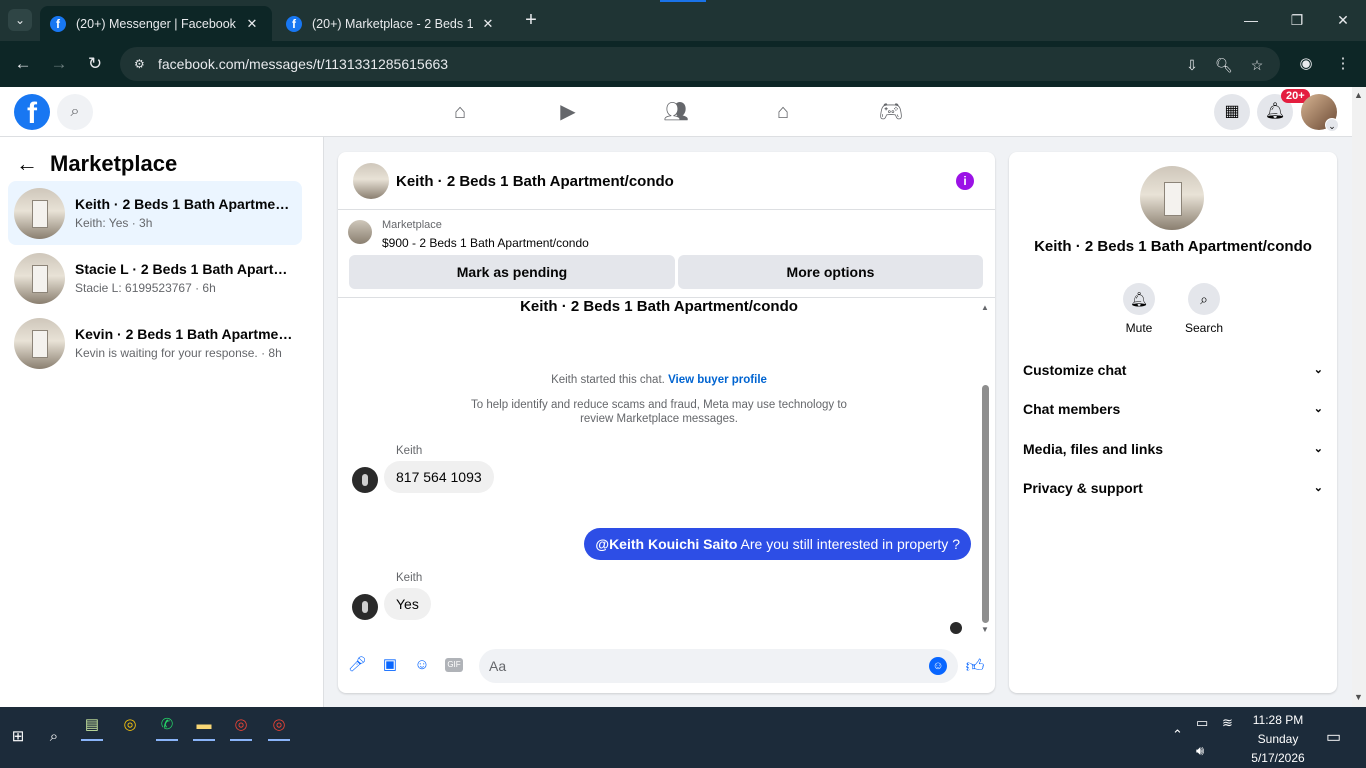 This screenshot has width=1366, height=768. I want to click on wifi-icon: ≋, so click(1227, 723).